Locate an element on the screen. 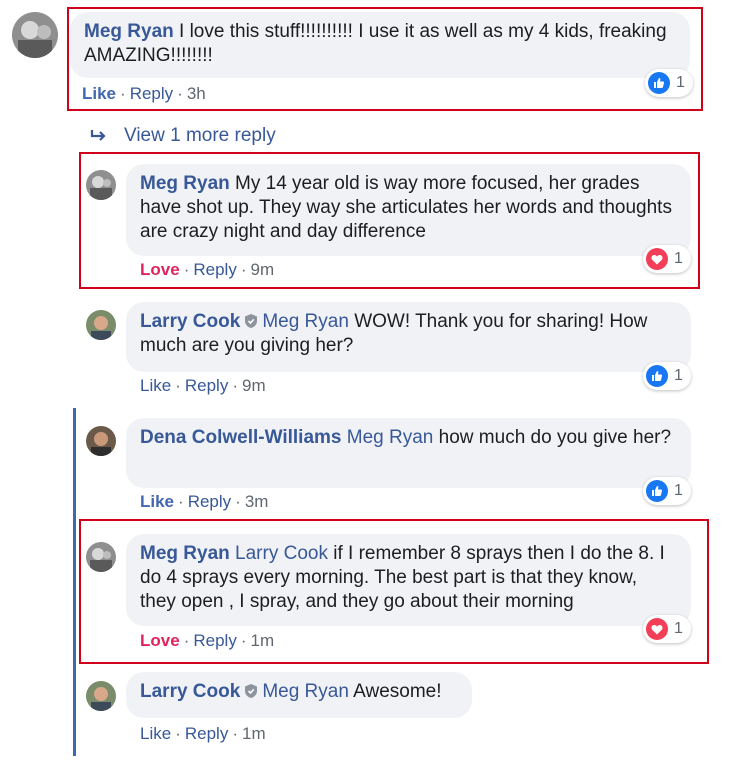 The height and width of the screenshot is (764, 748). comment-author: Dena Colwell-Williams is located at coordinates (241, 437).